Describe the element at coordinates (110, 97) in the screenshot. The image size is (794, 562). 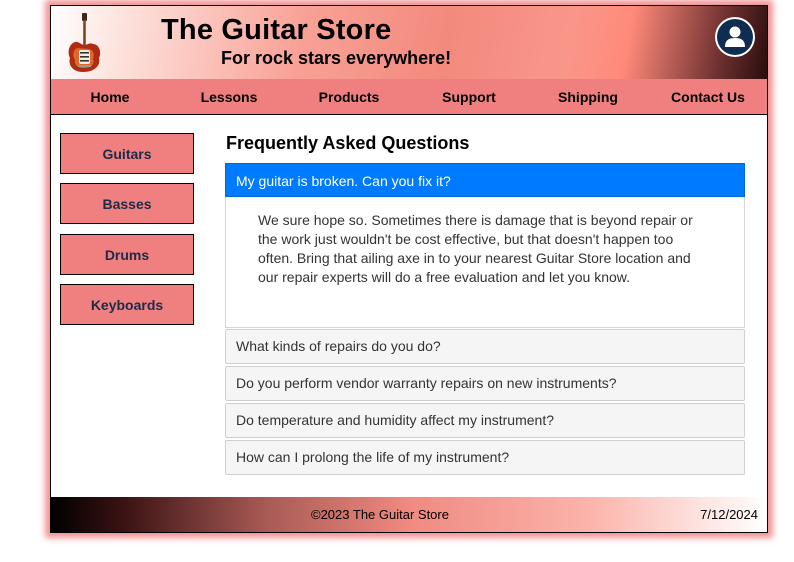
I see `nav-home: Home` at that location.